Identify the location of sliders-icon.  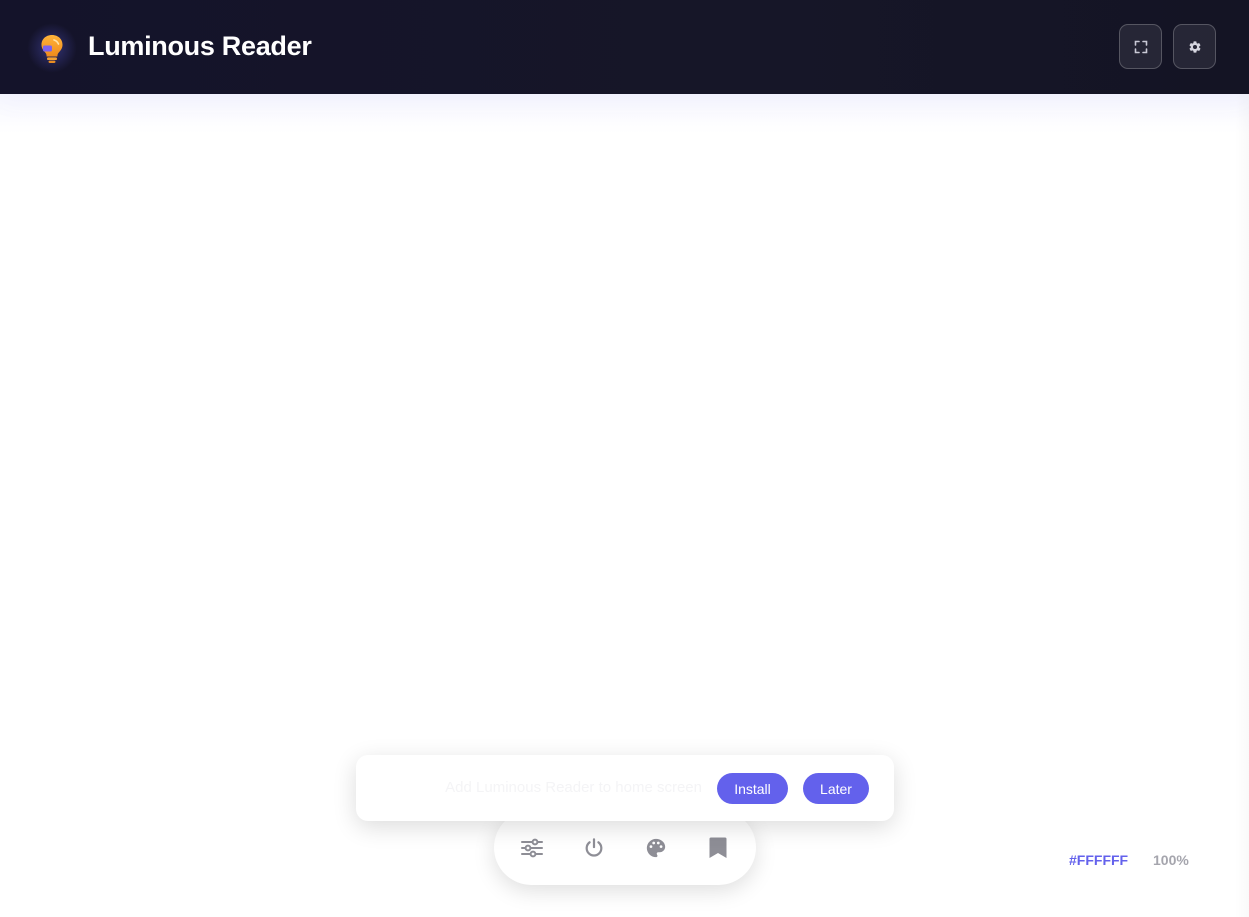
(532, 848).